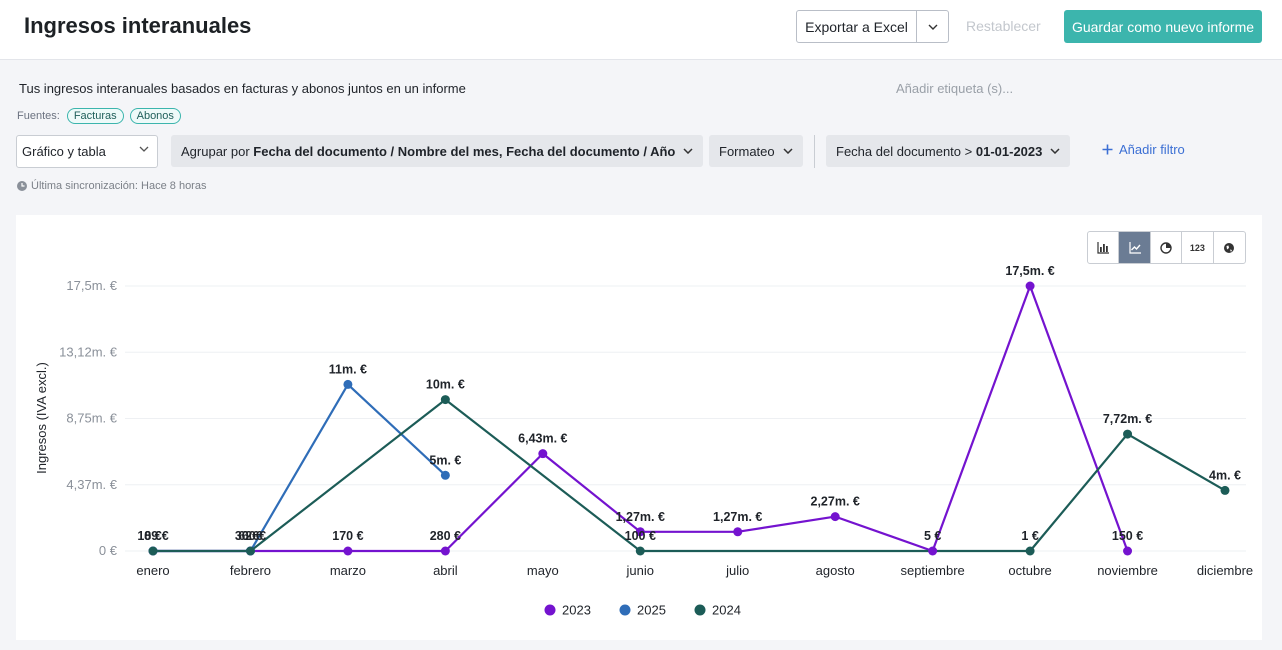  I want to click on data-label: 2,27m. €, so click(835, 502).